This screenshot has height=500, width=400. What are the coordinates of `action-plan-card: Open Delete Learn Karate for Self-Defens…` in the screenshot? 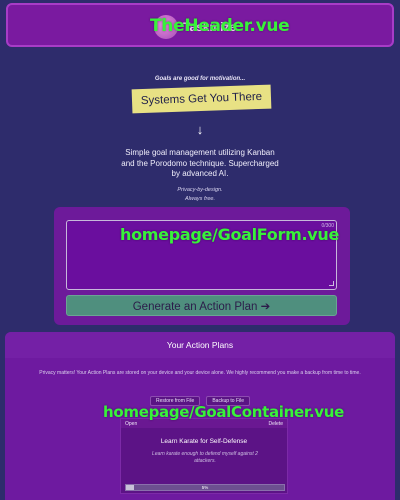 It's located at (204, 456).